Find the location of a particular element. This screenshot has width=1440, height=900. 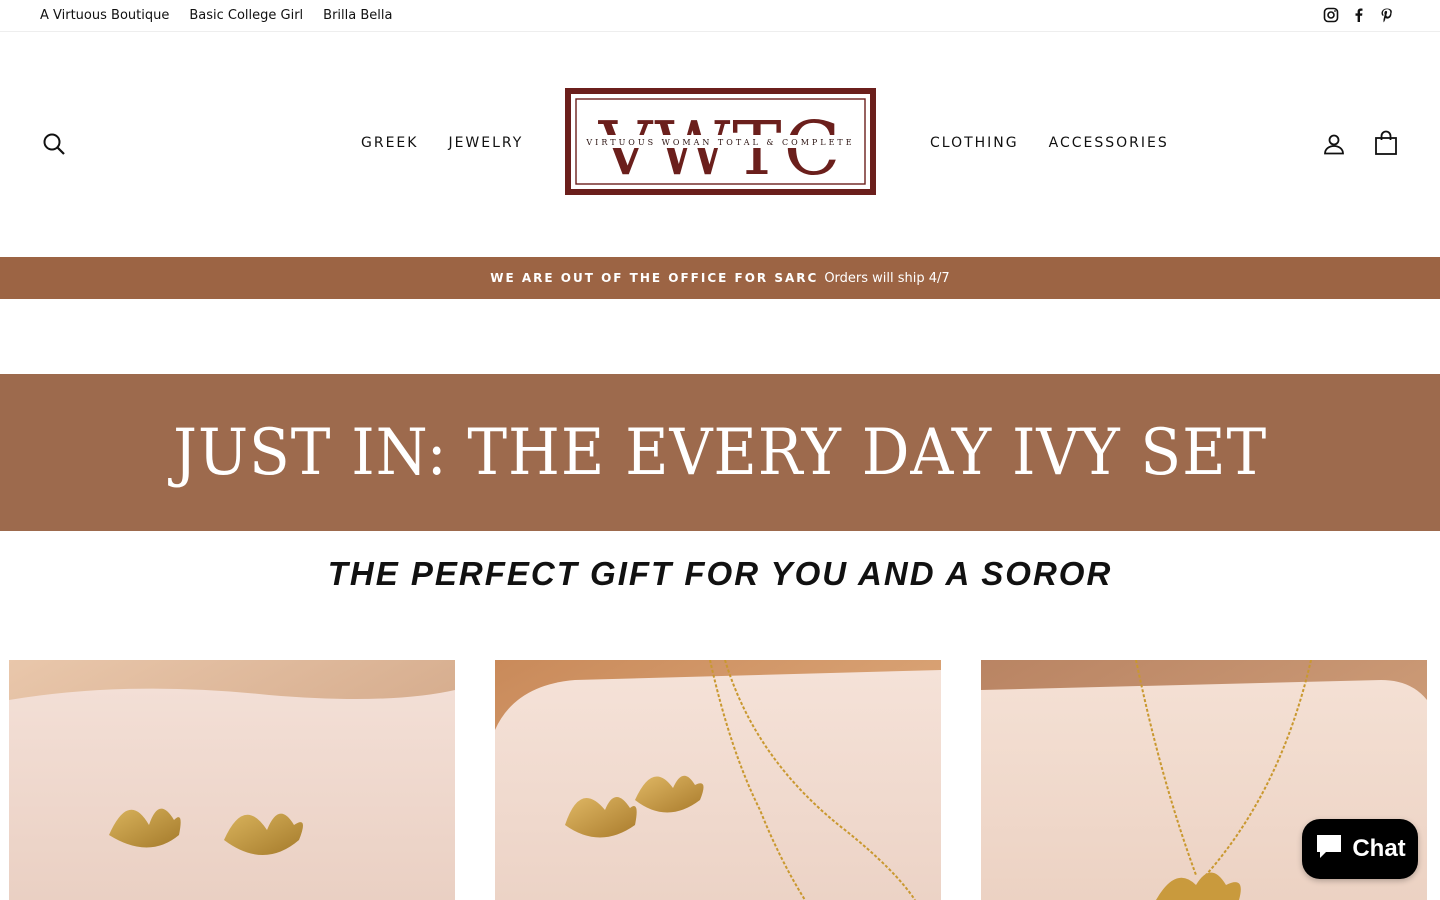

site-logo: VWTC VIRTUOUS WOMAN TOTAL & COMPLETE is located at coordinates (720, 141).